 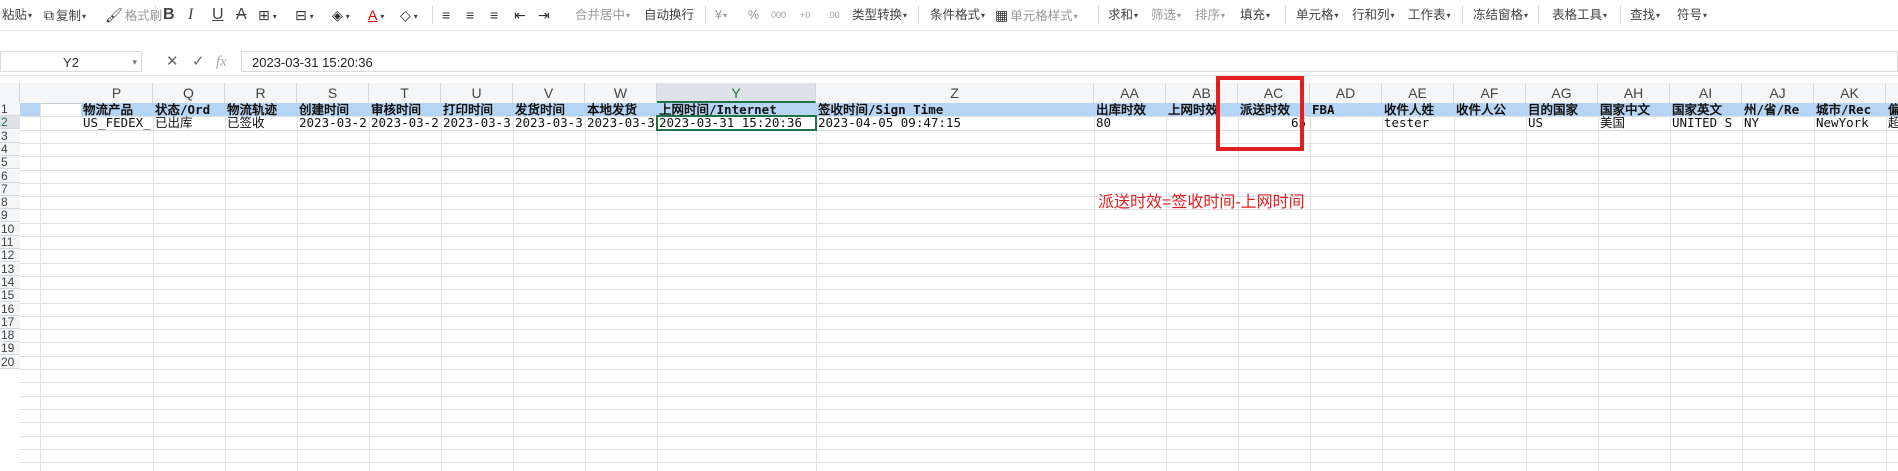 I want to click on row-header-15: 15, so click(x=10, y=295).